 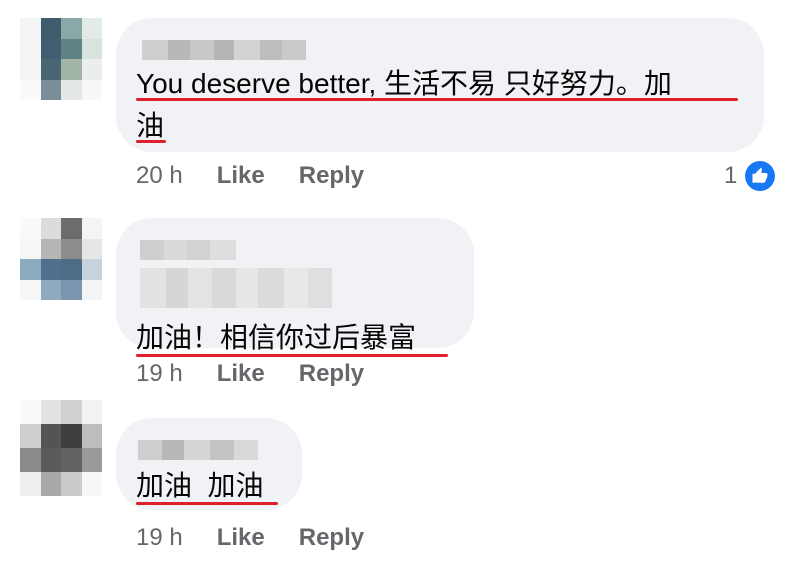 What do you see at coordinates (236, 288) in the screenshot?
I see `author-subtitle` at bounding box center [236, 288].